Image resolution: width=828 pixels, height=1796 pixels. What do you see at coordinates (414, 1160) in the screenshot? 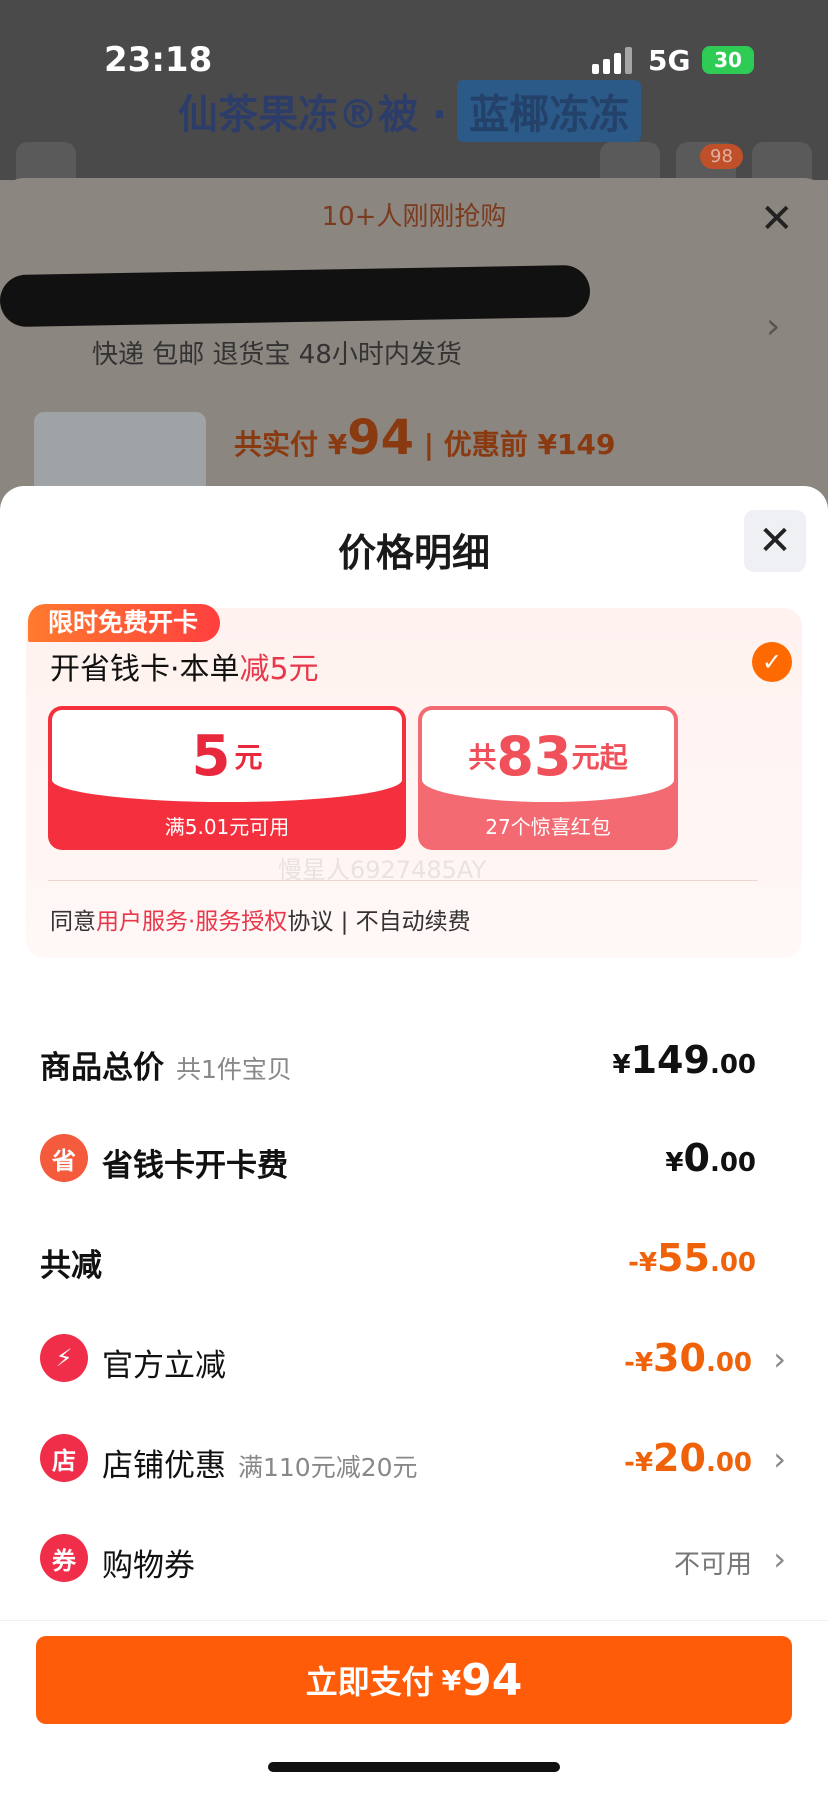
I see `row-card-fee: 省 省钱卡开卡费 ¥0.00` at bounding box center [414, 1160].